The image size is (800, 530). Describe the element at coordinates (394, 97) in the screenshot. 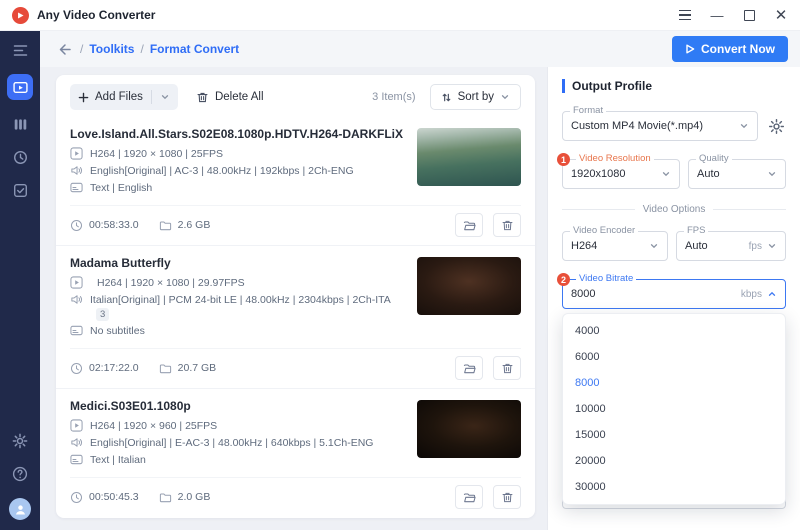

I see `items-count: 3 Item(s)` at that location.